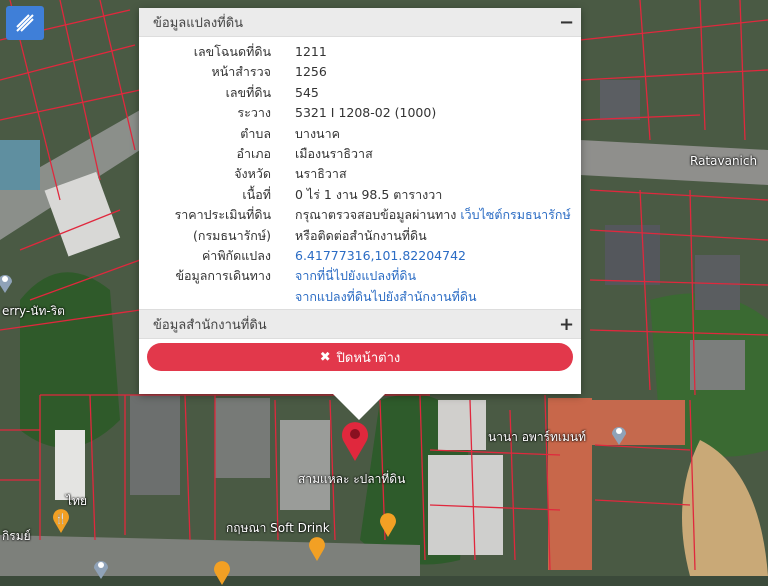 This screenshot has height=586, width=768. What do you see at coordinates (311, 51) in the screenshot?
I see `info-value: 1211` at bounding box center [311, 51].